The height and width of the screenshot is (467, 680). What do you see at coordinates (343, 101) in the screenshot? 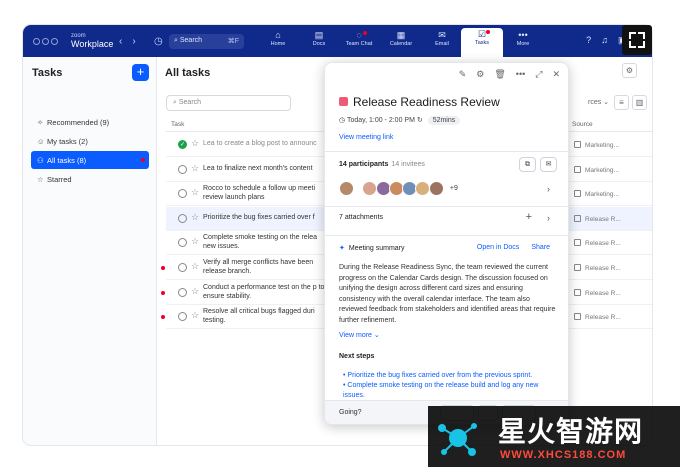
I see `event-color-swatch` at bounding box center [343, 101].